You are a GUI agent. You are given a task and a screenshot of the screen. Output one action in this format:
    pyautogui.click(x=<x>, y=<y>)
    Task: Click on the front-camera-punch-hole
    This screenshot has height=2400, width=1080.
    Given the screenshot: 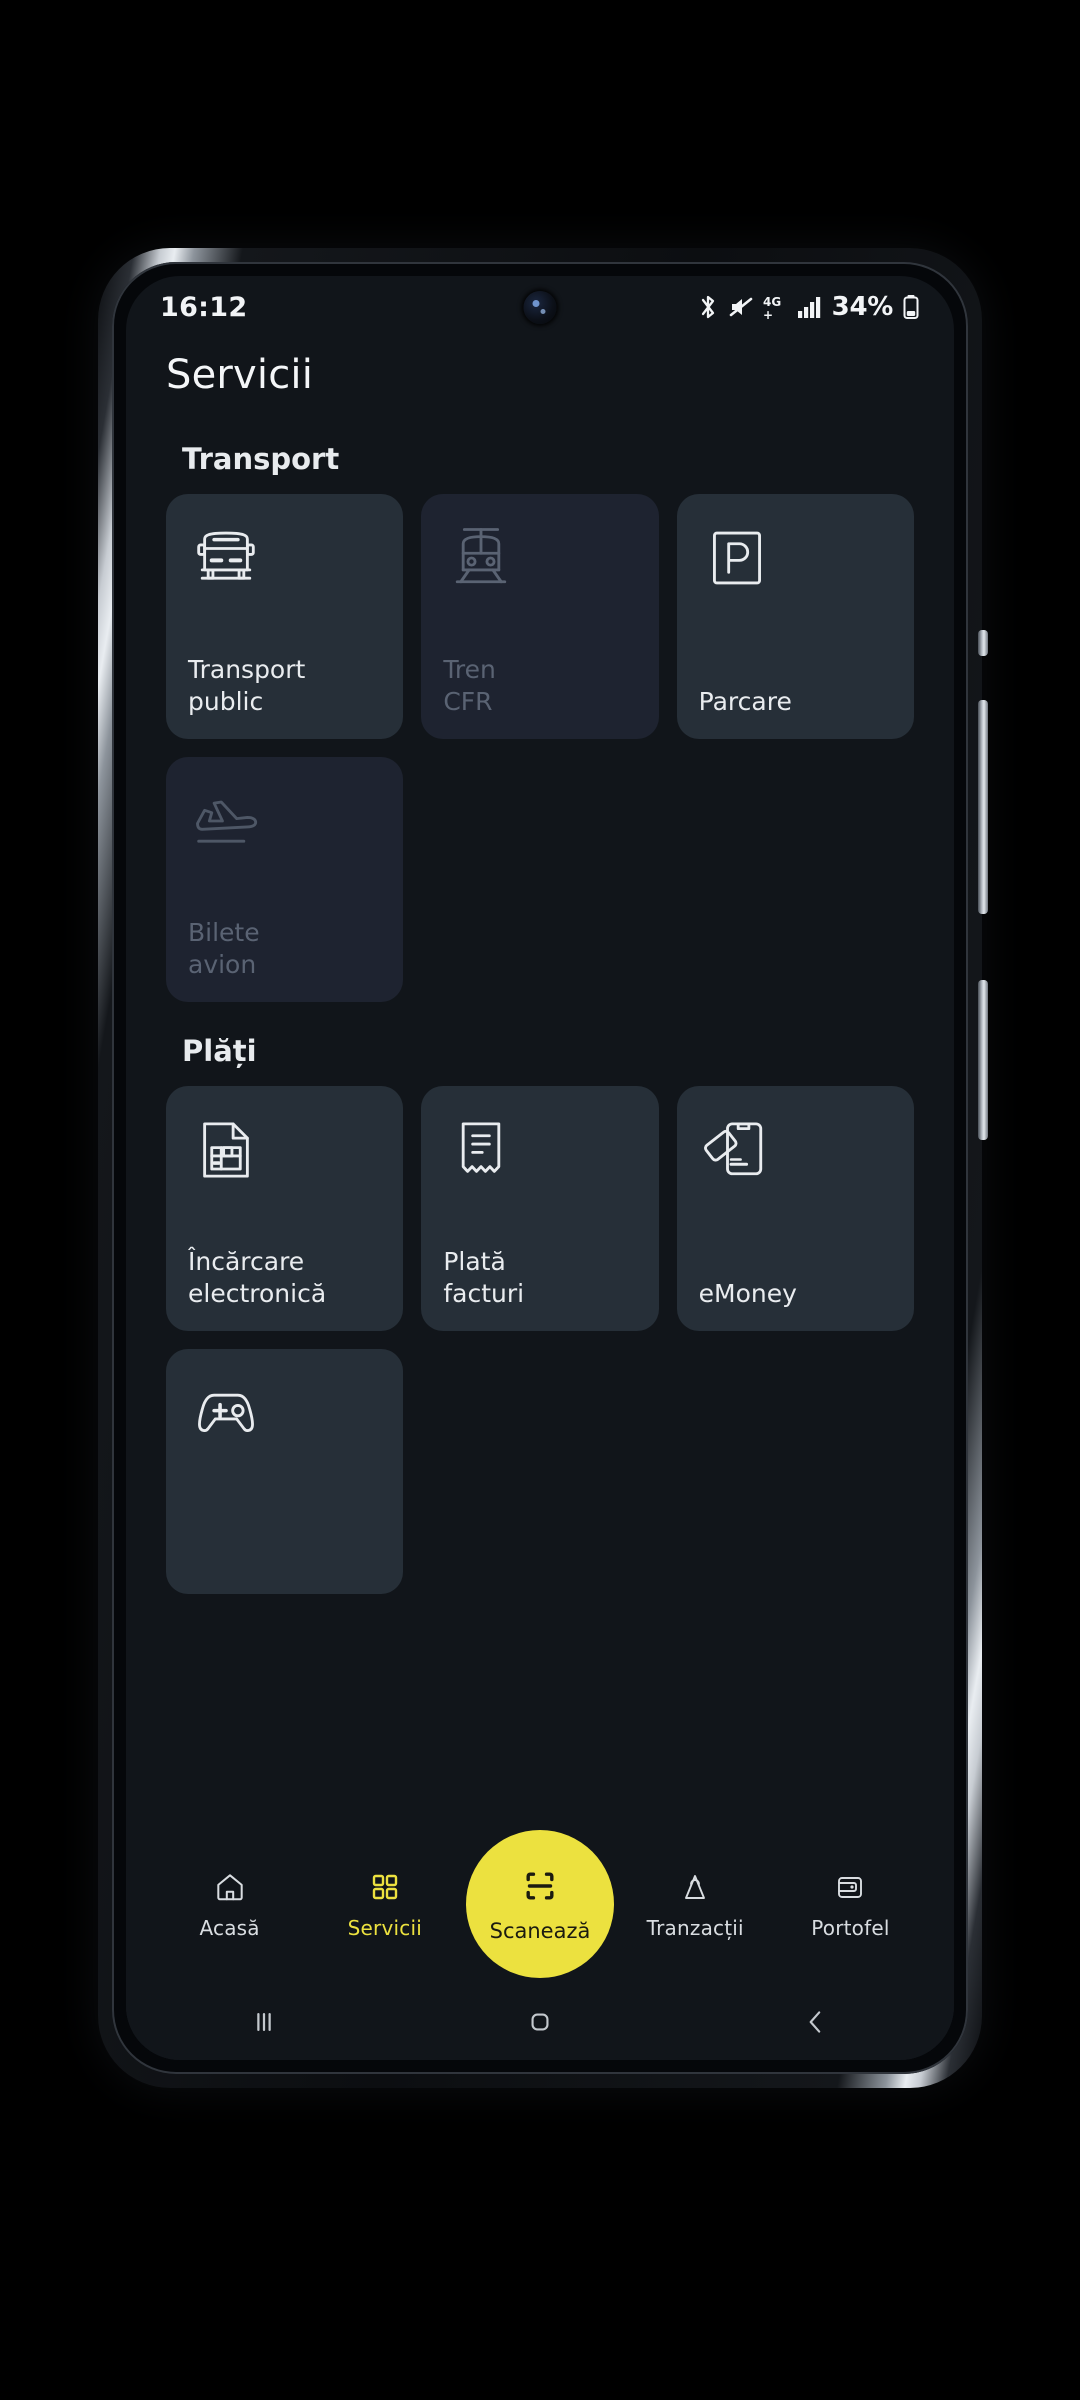 What is the action you would take?
    pyautogui.click(x=540, y=307)
    